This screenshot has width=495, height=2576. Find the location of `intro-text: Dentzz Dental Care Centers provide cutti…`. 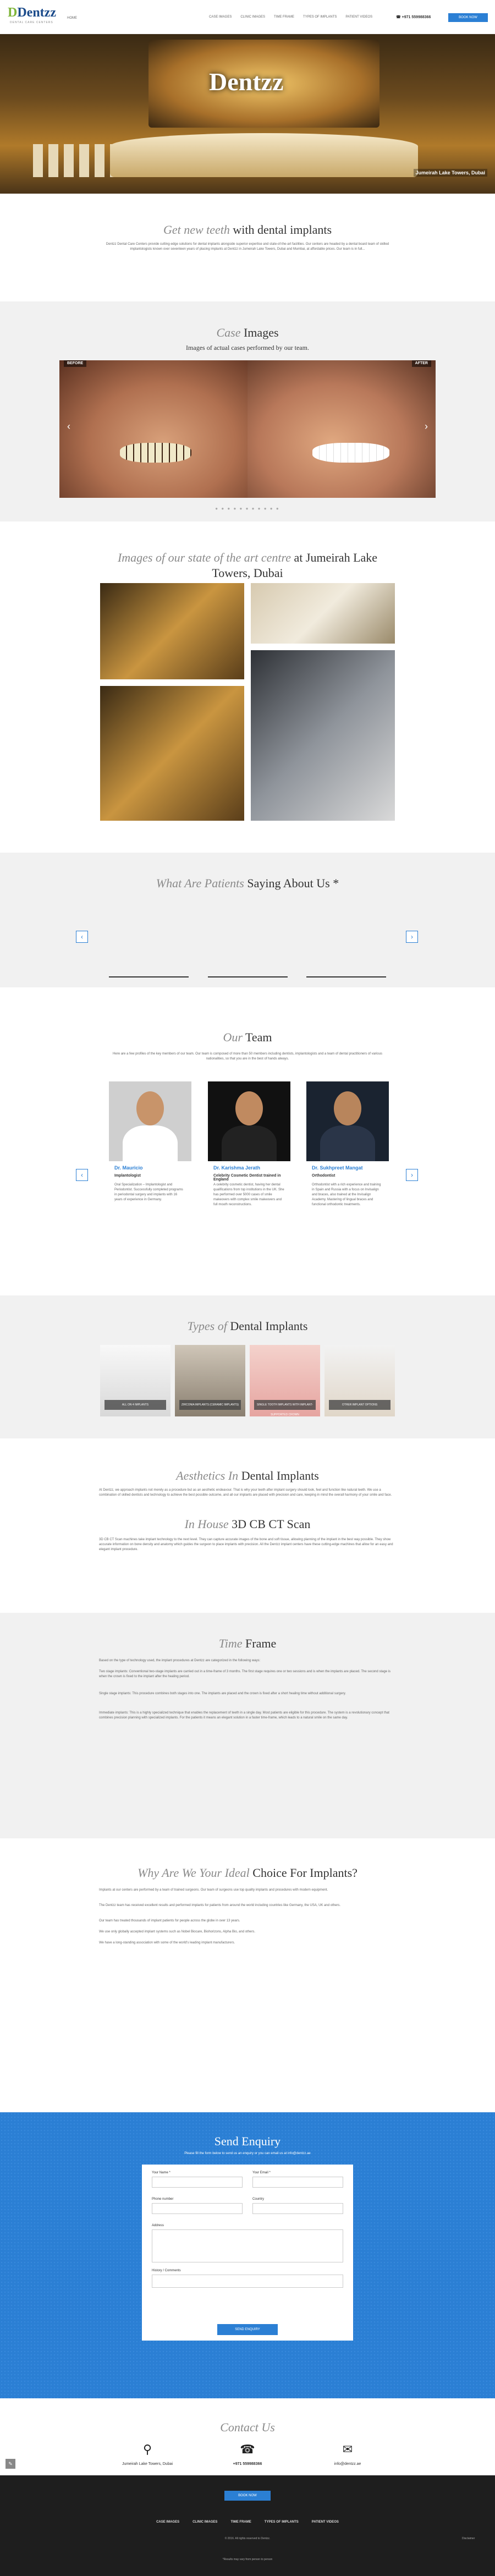

intro-text: Dentzz Dental Care Centers provide cutti… is located at coordinates (248, 247).